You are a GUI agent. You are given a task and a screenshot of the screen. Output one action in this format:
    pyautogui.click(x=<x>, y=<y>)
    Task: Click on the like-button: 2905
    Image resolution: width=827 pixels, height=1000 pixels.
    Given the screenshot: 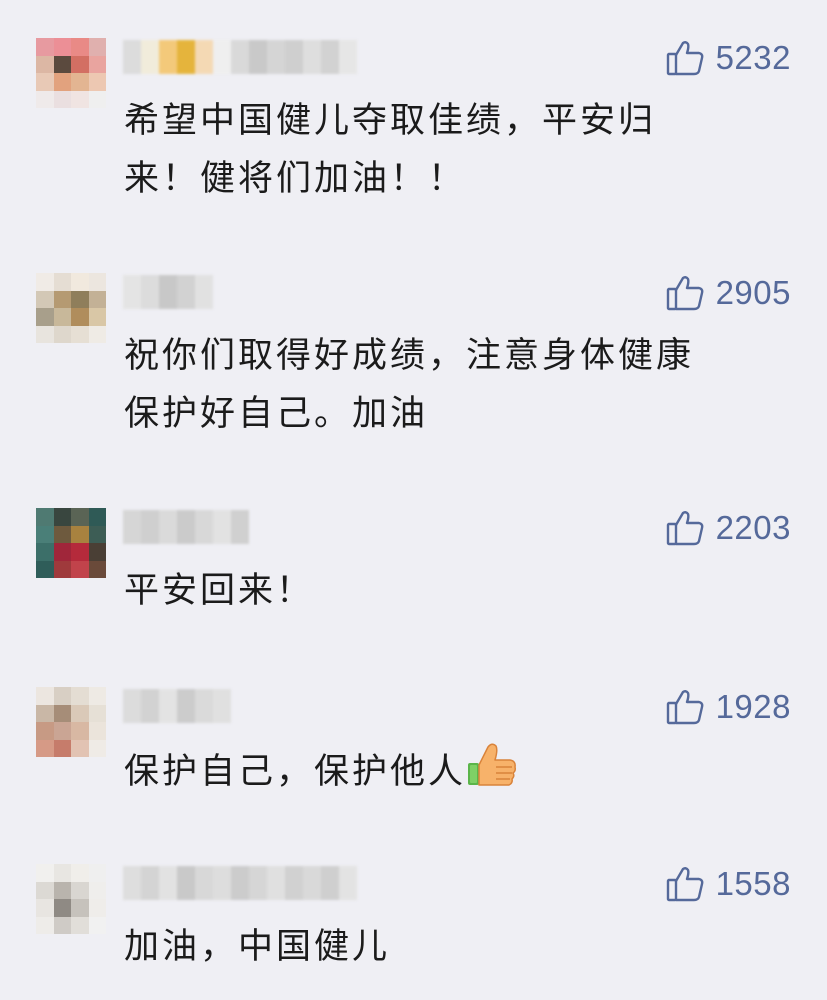 What is the action you would take?
    pyautogui.click(x=728, y=292)
    